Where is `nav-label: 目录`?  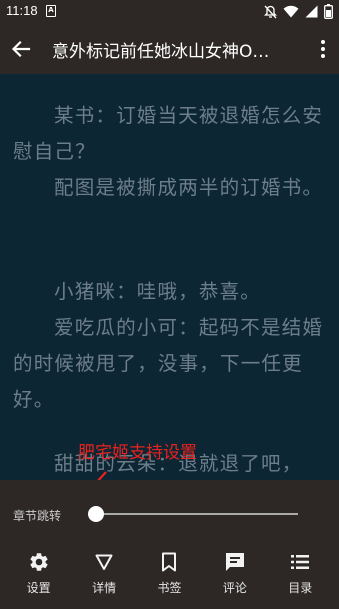 nav-label: 目录 is located at coordinates (300, 588).